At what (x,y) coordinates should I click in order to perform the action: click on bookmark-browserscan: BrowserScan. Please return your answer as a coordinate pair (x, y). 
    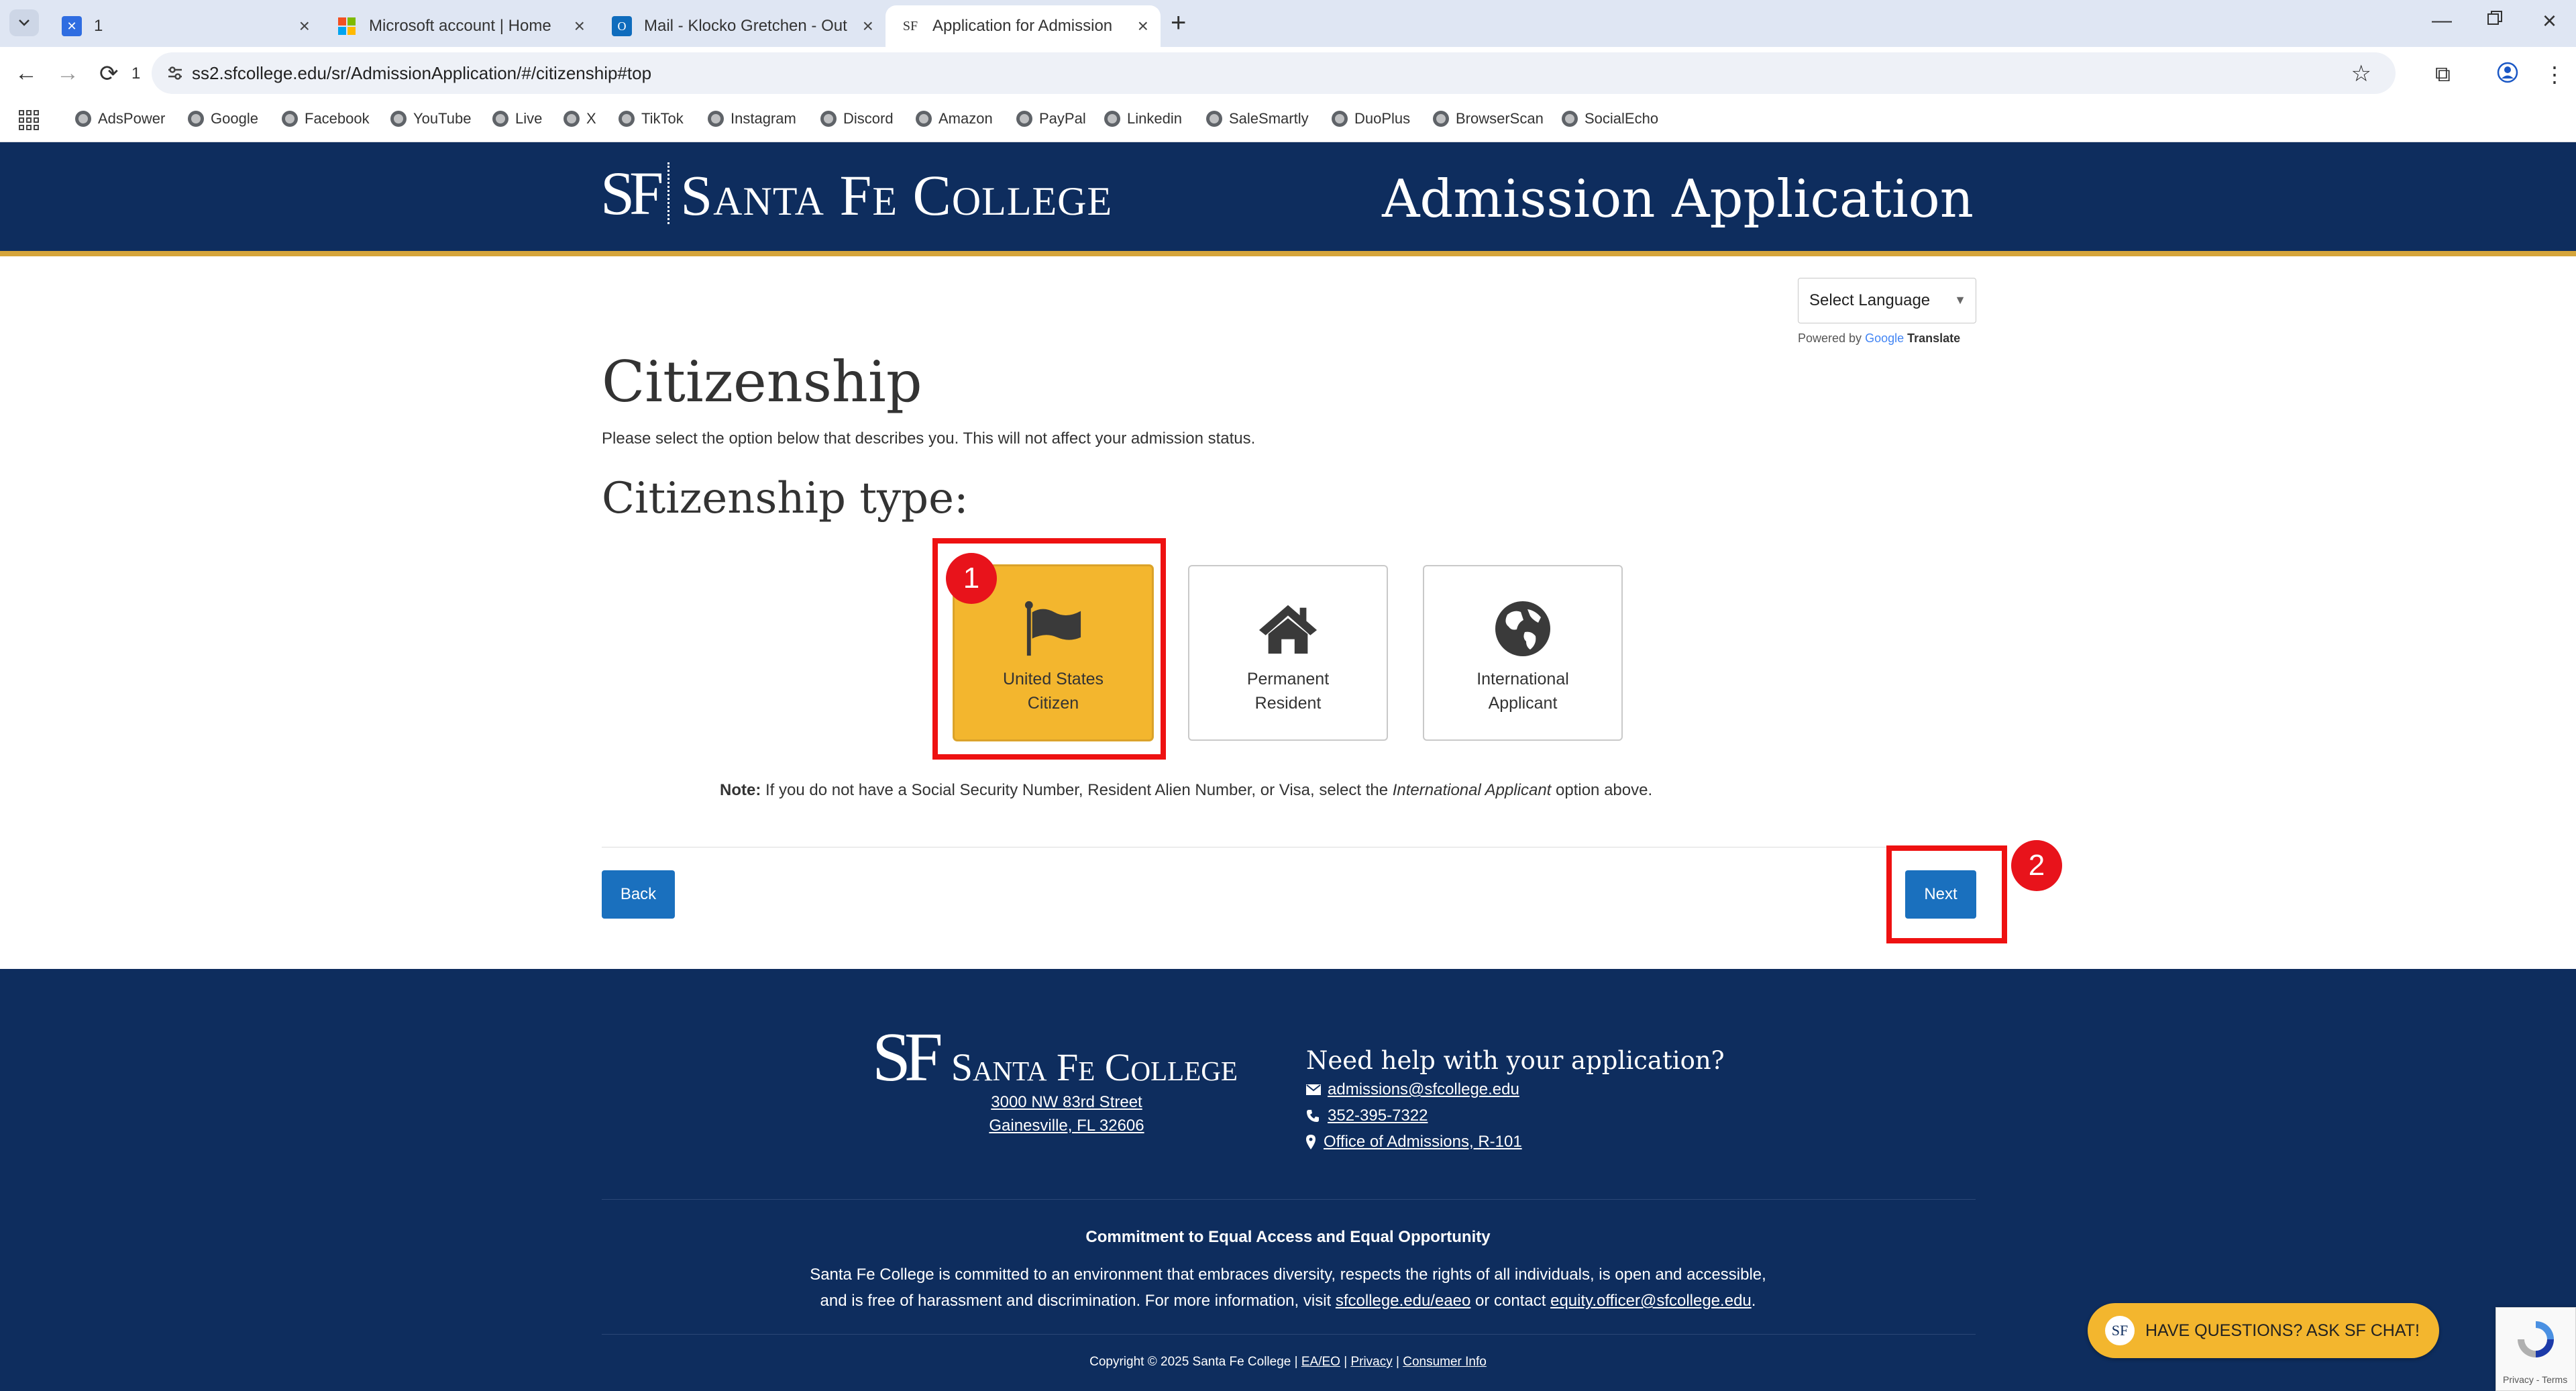
    Looking at the image, I should click on (1488, 118).